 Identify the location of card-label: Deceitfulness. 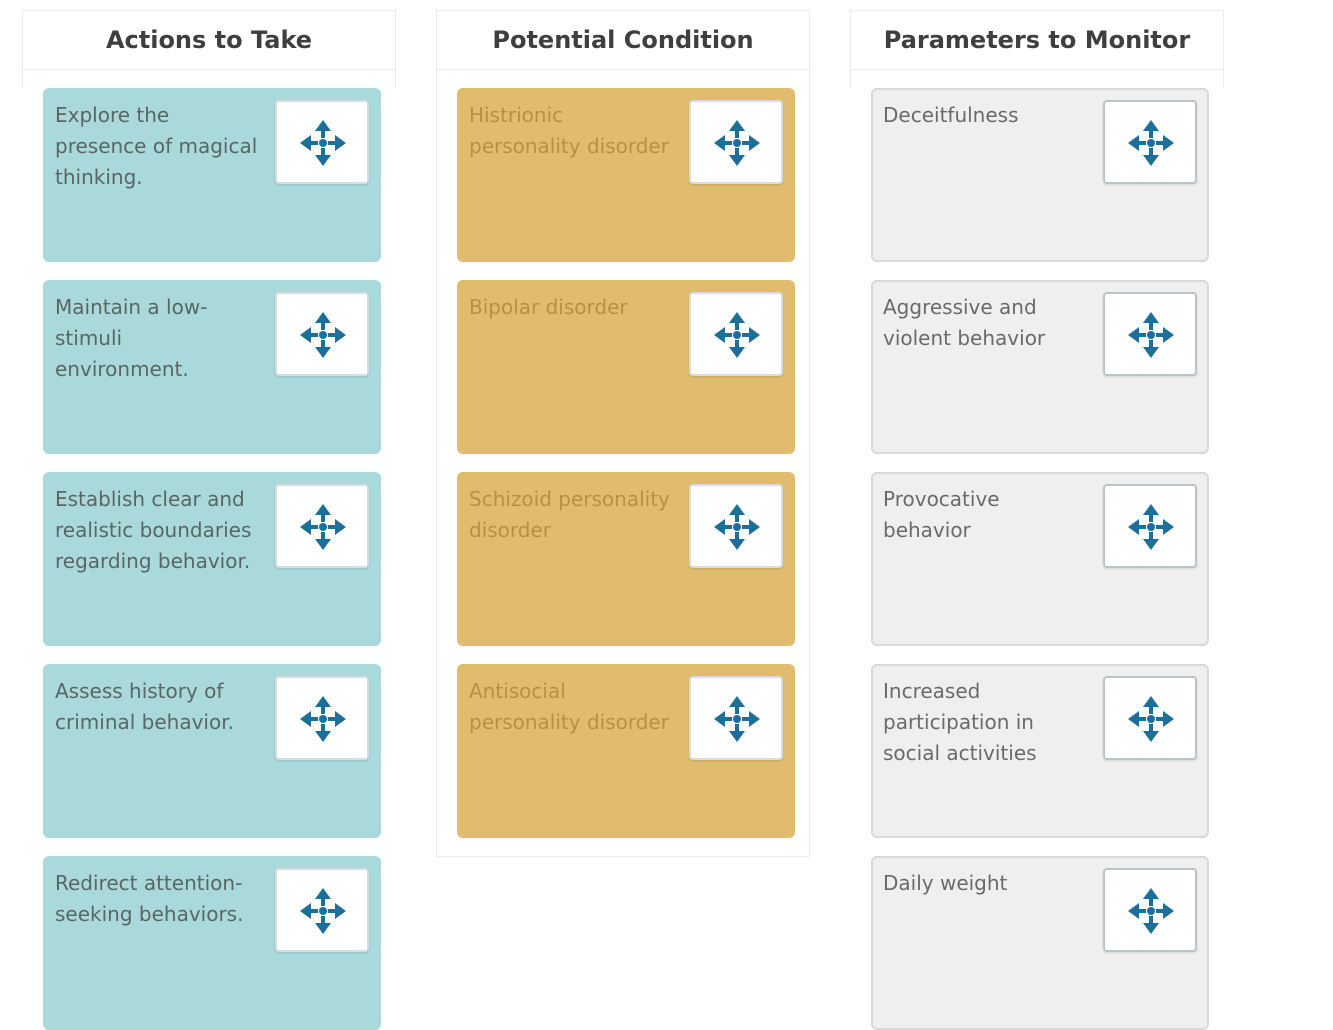
(951, 115).